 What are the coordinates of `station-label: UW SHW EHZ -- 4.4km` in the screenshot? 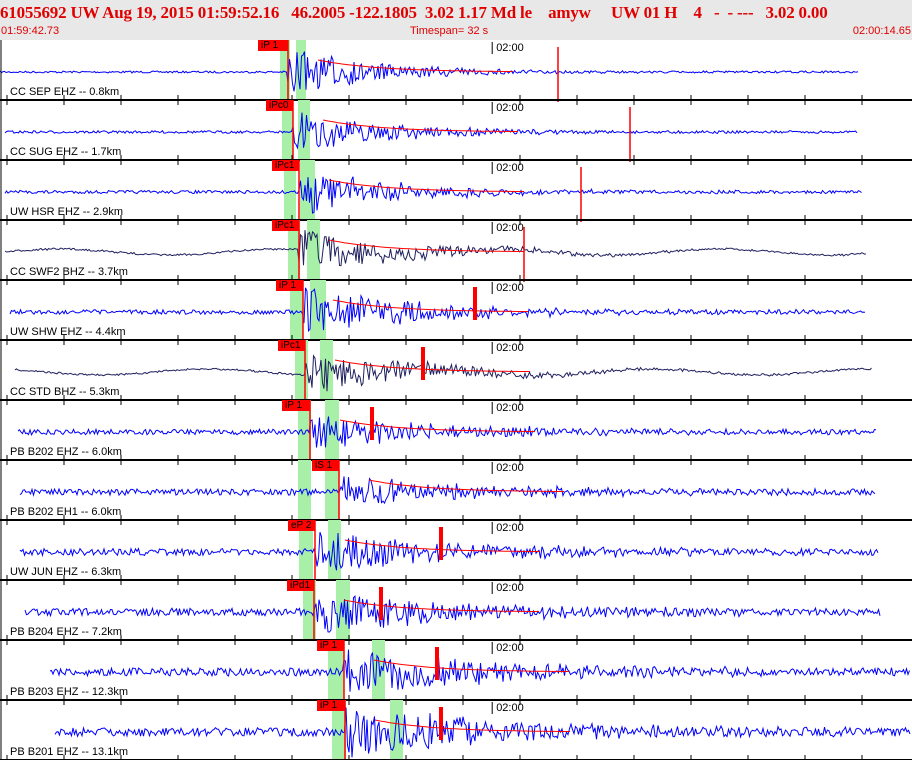 It's located at (68, 332).